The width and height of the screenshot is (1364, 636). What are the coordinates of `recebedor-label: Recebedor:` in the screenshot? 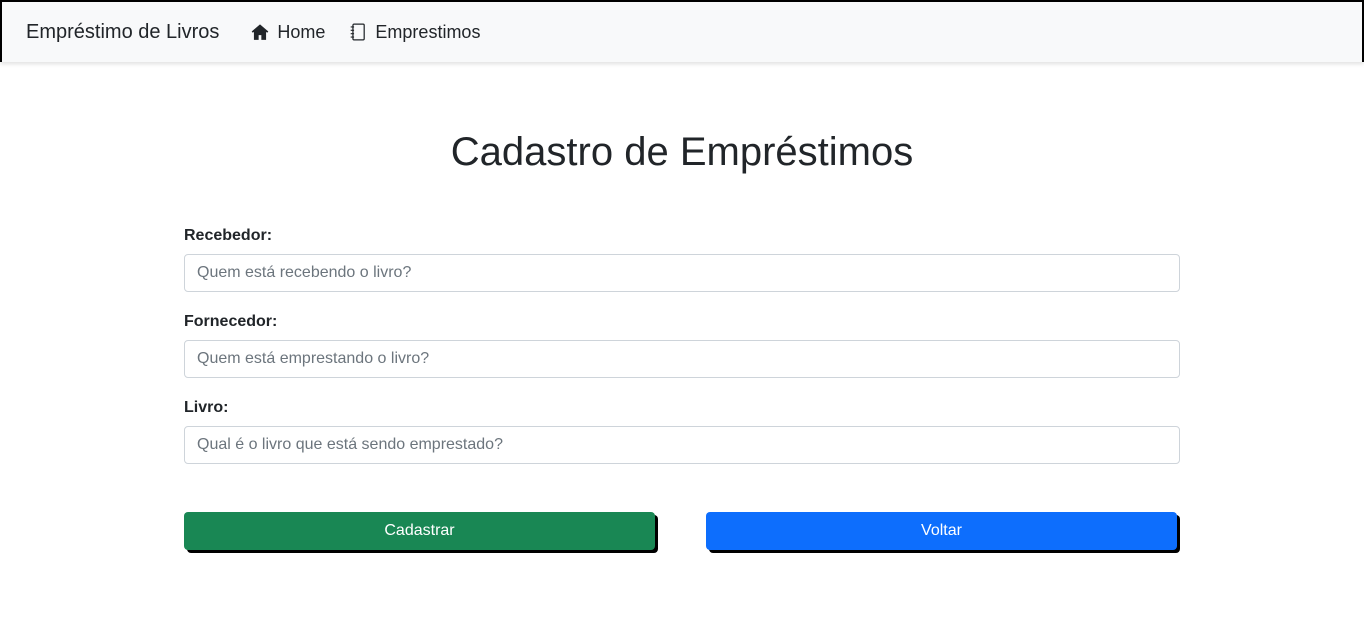 It's located at (228, 235).